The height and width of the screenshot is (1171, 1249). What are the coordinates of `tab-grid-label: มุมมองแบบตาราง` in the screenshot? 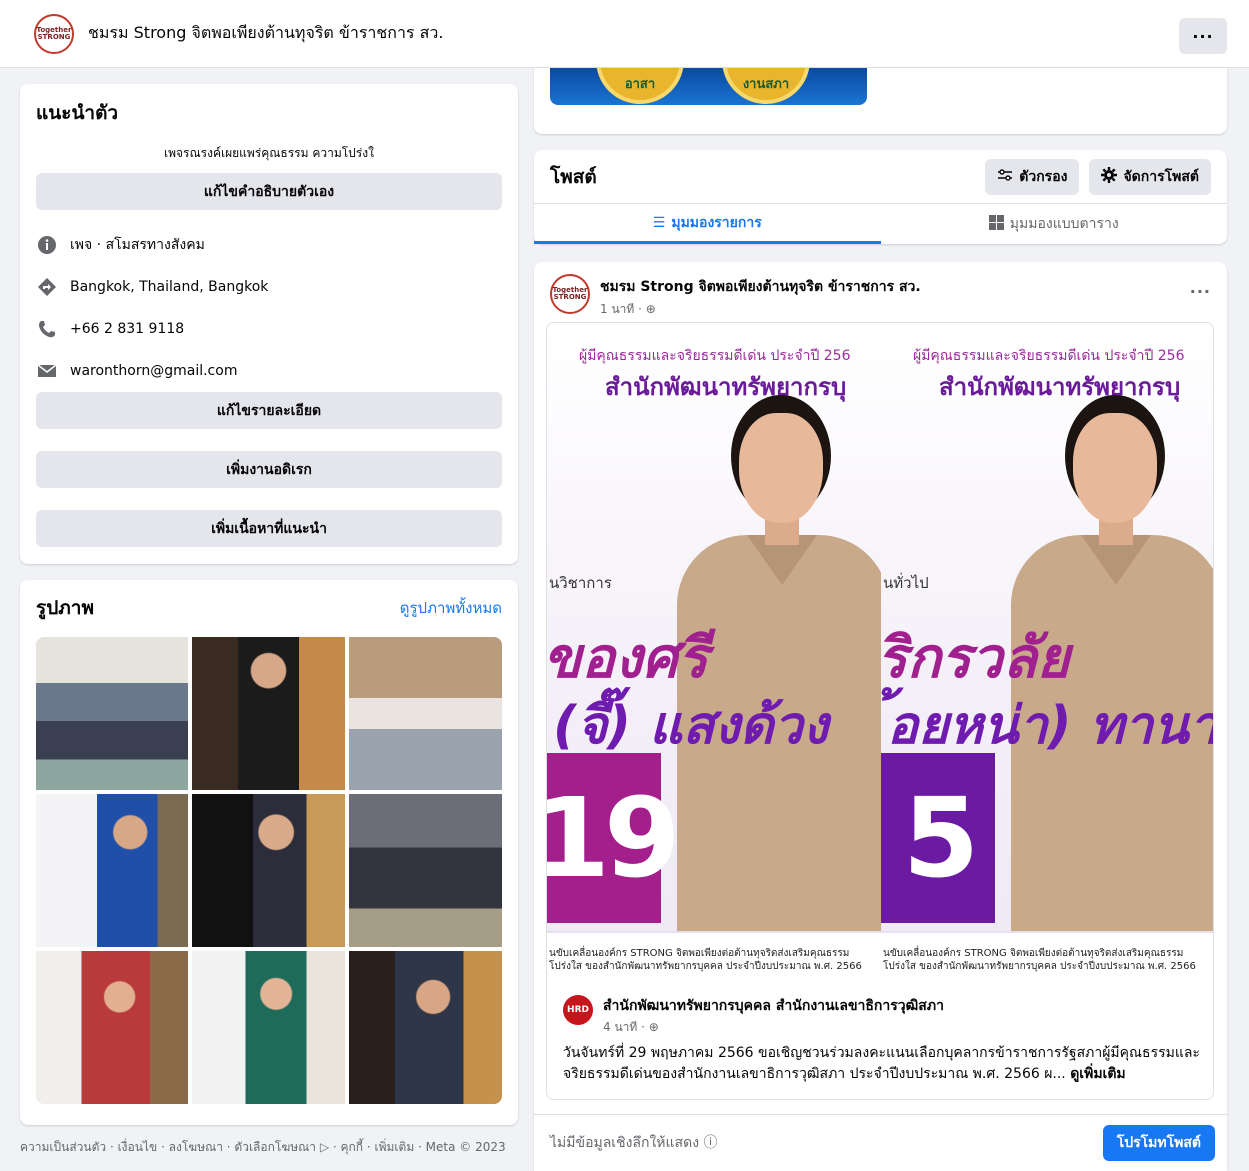 It's located at (1064, 224).